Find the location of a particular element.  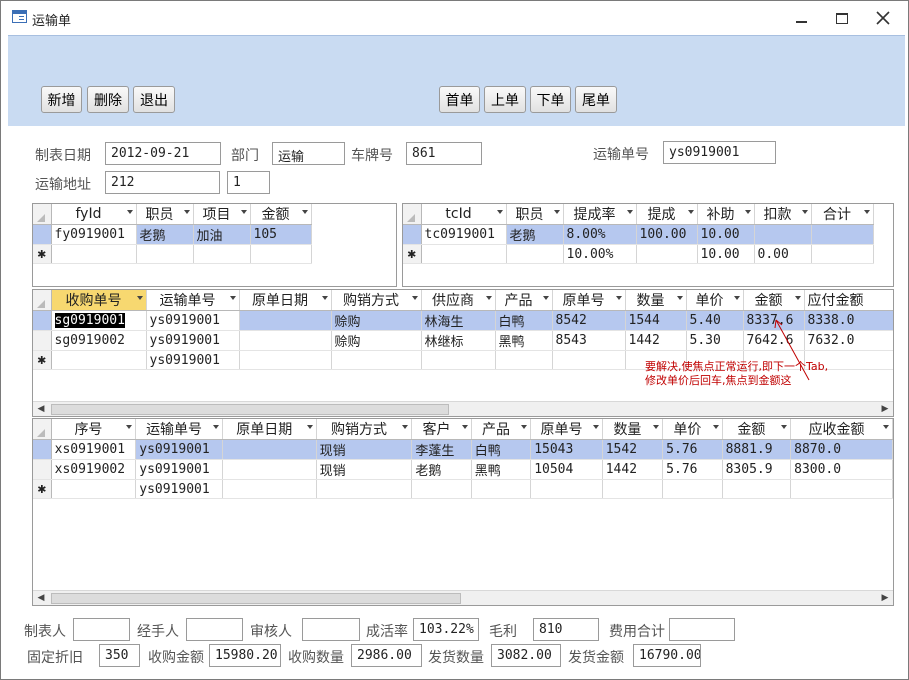

cell: 8881.9 is located at coordinates (757, 449).